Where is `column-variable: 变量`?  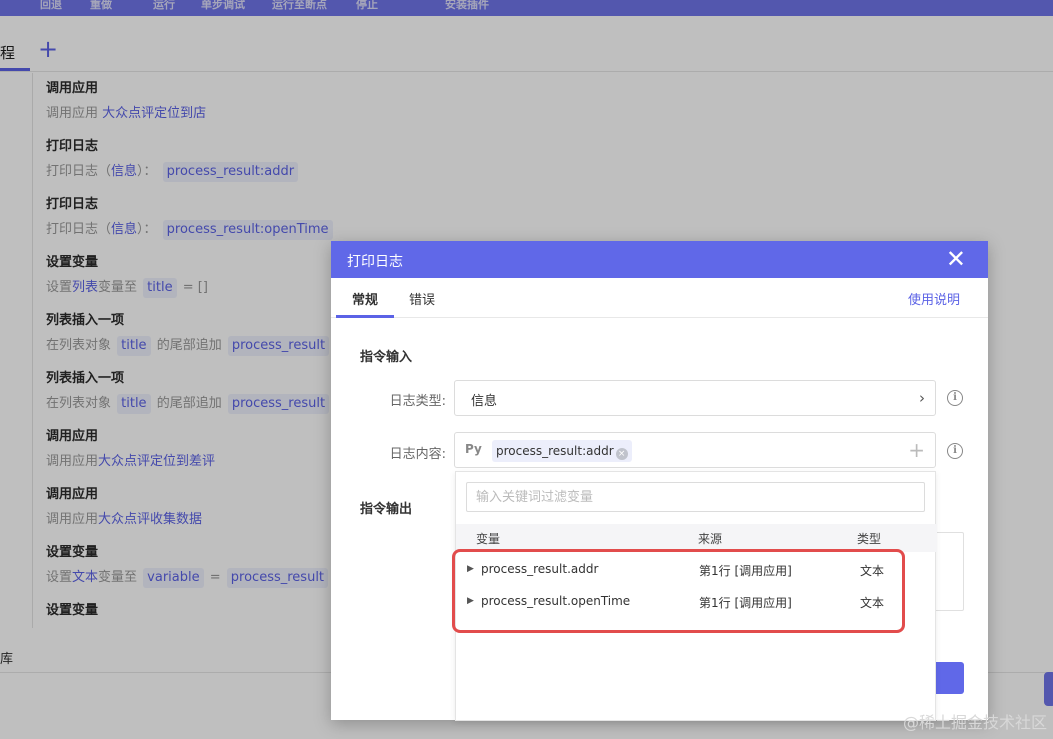 column-variable: 变量 is located at coordinates (488, 539).